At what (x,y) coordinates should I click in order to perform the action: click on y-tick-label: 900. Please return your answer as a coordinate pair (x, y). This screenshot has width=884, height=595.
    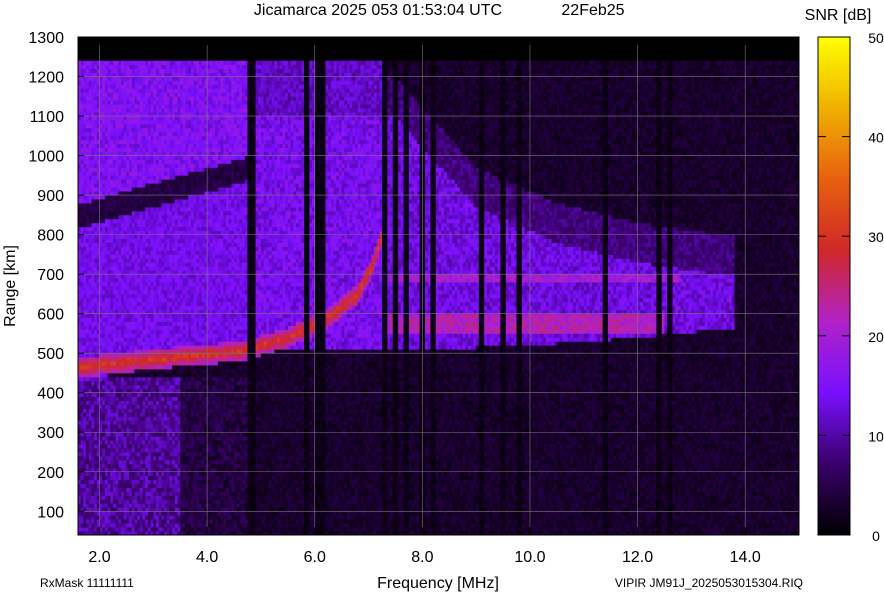
    Looking at the image, I should click on (50, 196).